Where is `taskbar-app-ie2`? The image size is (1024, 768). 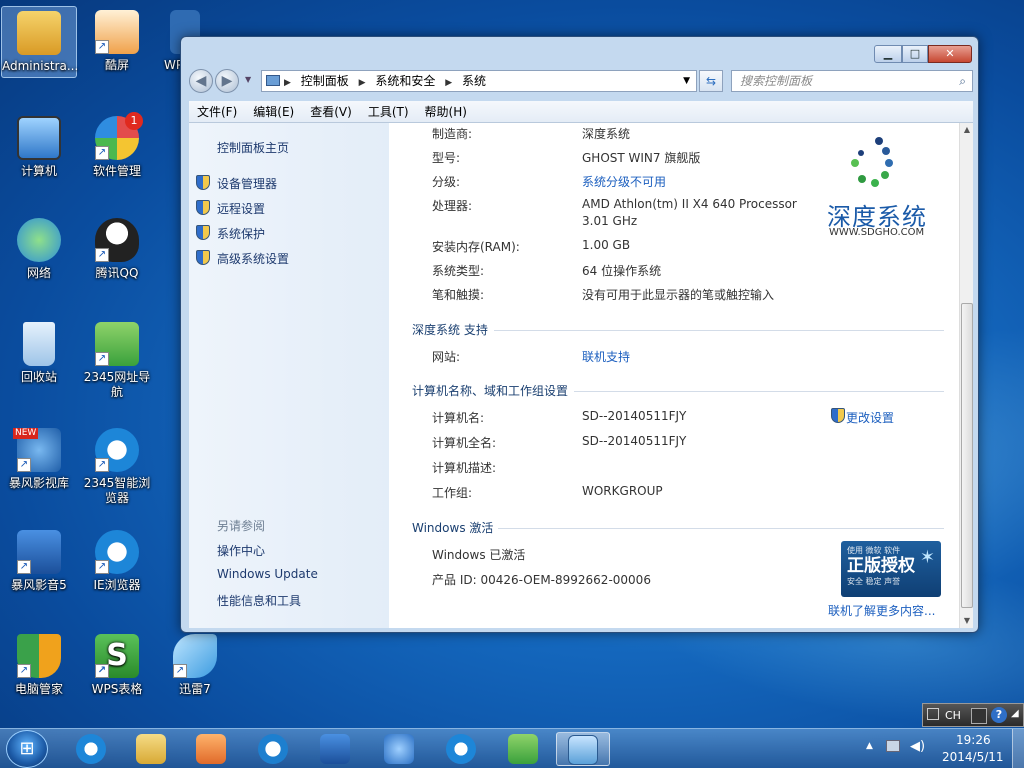
taskbar-app-ie2 is located at coordinates (461, 749).